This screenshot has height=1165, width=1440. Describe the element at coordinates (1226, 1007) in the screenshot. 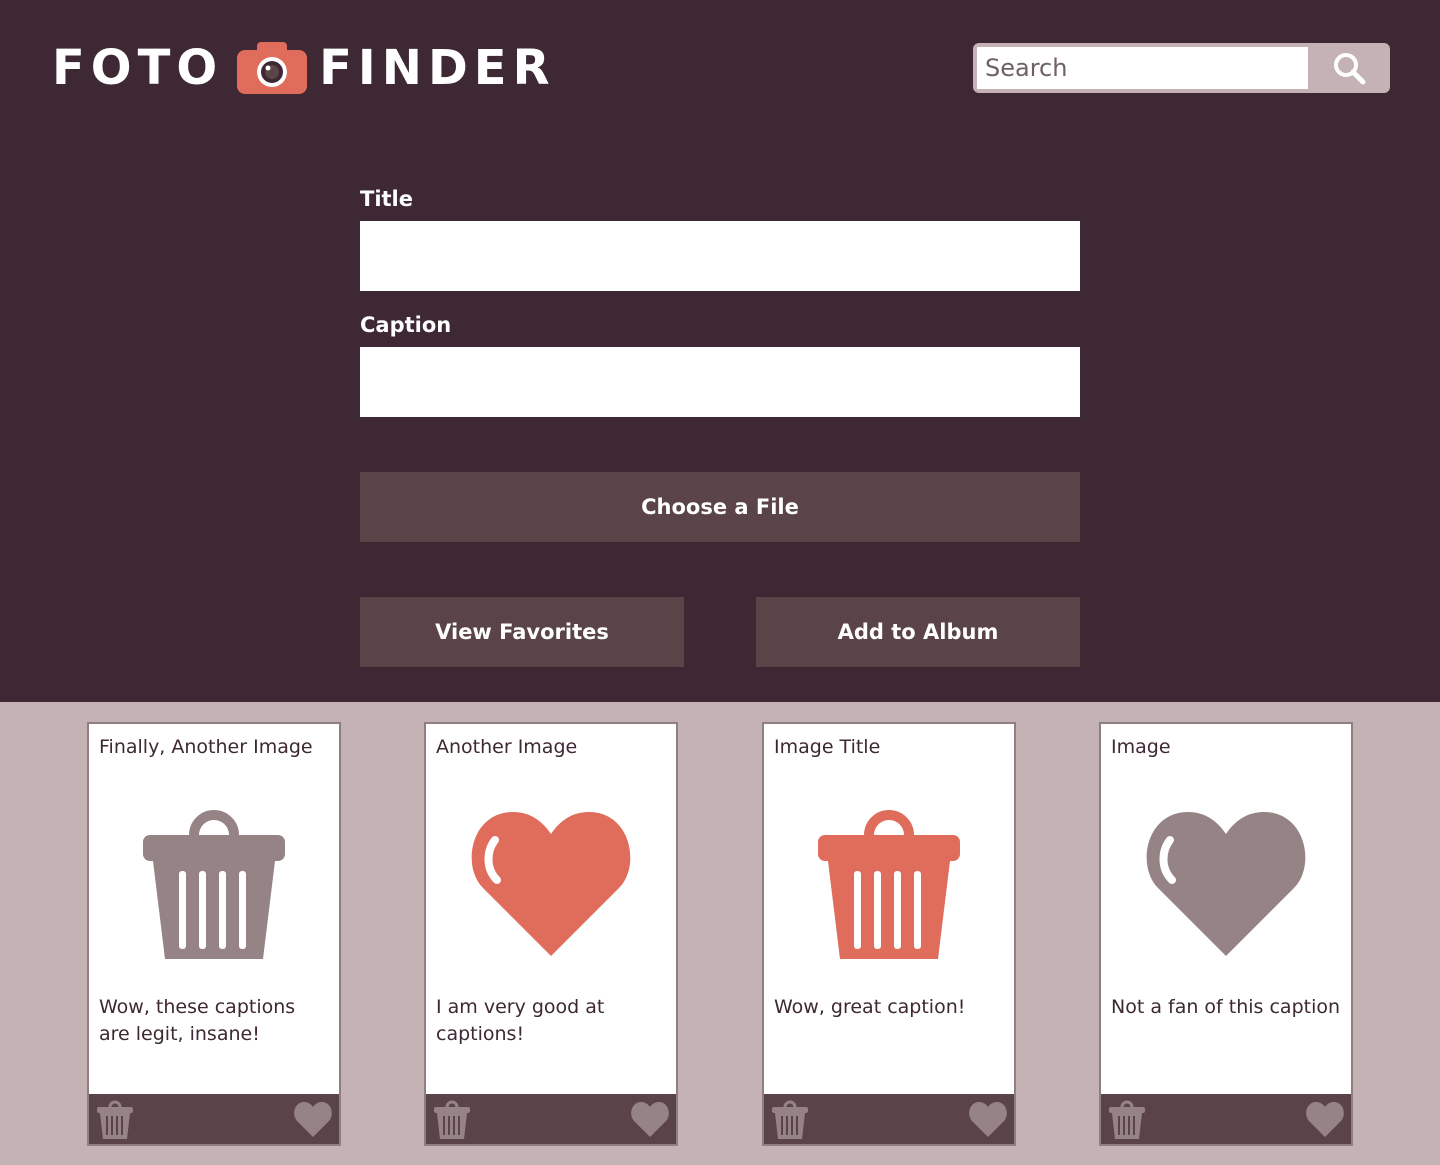

I see `card-caption: Not a fan of this caption` at that location.